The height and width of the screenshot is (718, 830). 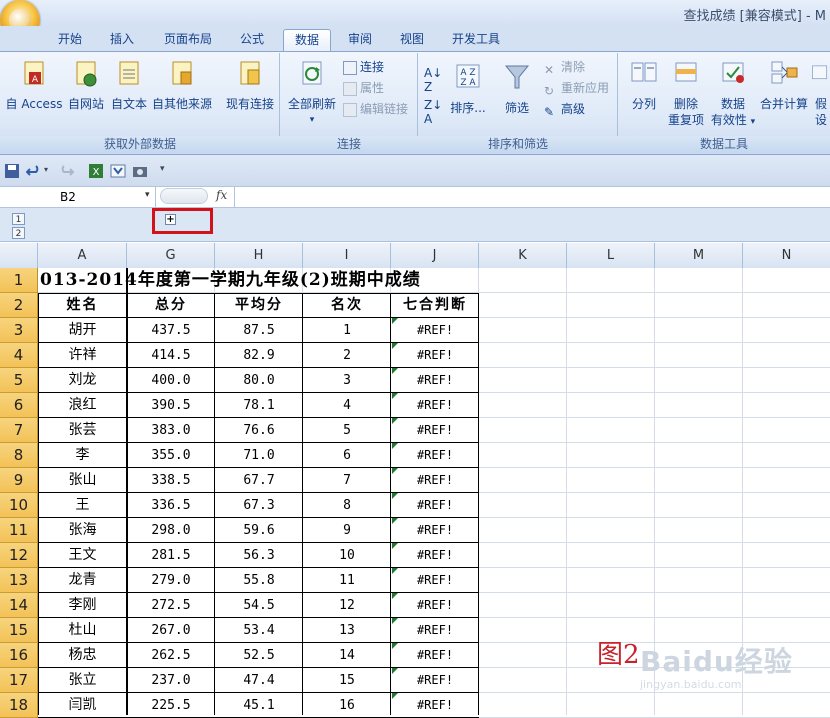 What do you see at coordinates (171, 530) in the screenshot?
I see `table-cell: 298.0` at bounding box center [171, 530].